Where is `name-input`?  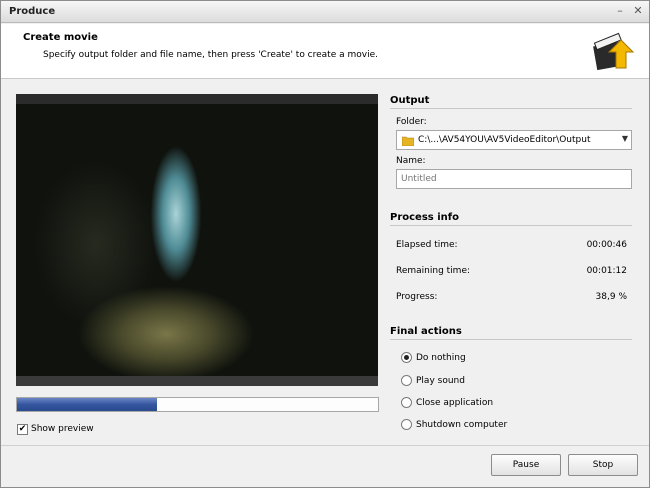 name-input is located at coordinates (514, 179).